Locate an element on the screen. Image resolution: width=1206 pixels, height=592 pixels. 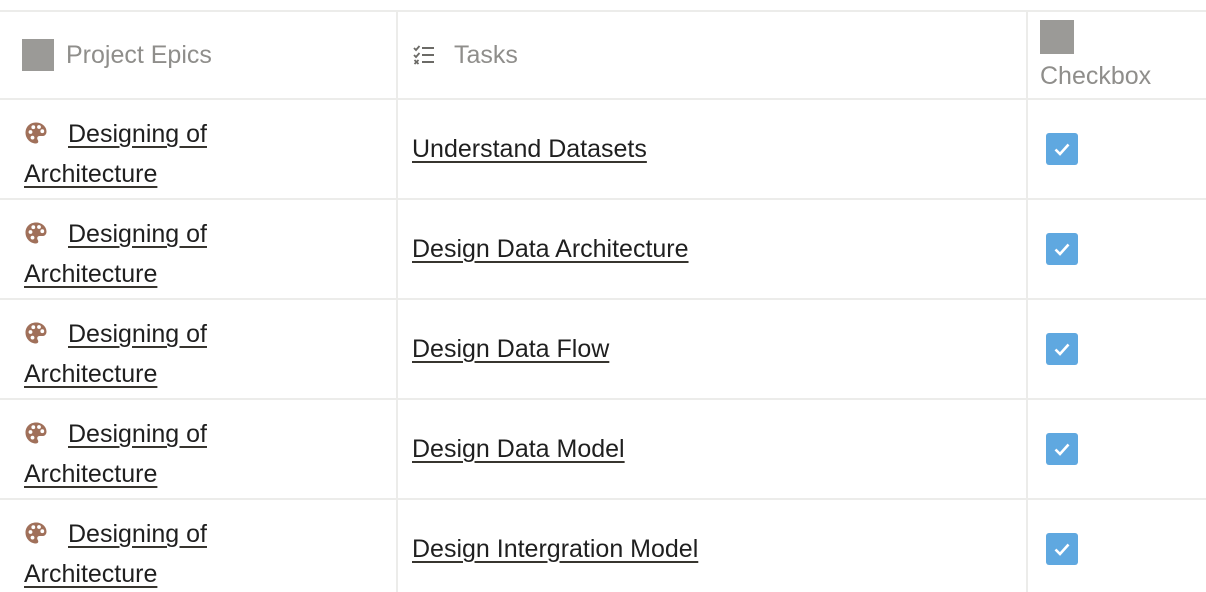
task-link: Design Data Architecture is located at coordinates (550, 249).